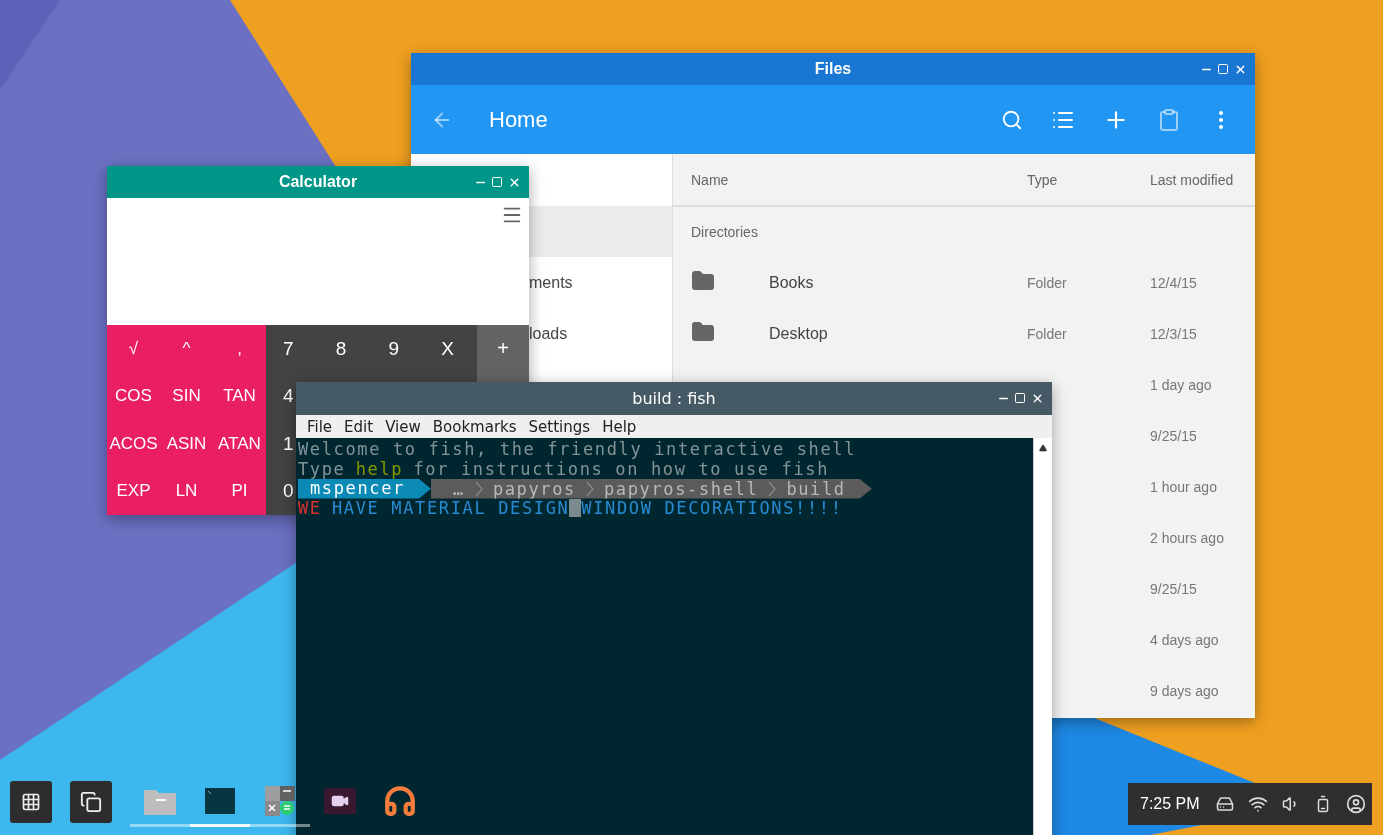  Describe the element at coordinates (288, 348) in the screenshot. I see `digit-key: 7` at that location.